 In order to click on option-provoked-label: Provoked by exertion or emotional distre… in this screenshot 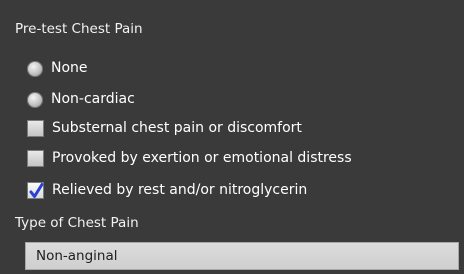, I will do `click(202, 158)`.